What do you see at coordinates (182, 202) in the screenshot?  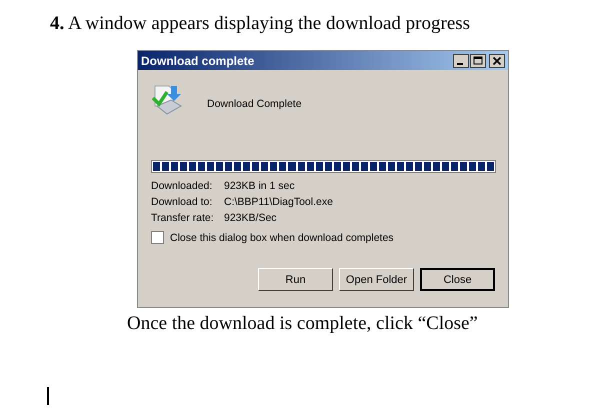 I see `detail-label: Download to:` at bounding box center [182, 202].